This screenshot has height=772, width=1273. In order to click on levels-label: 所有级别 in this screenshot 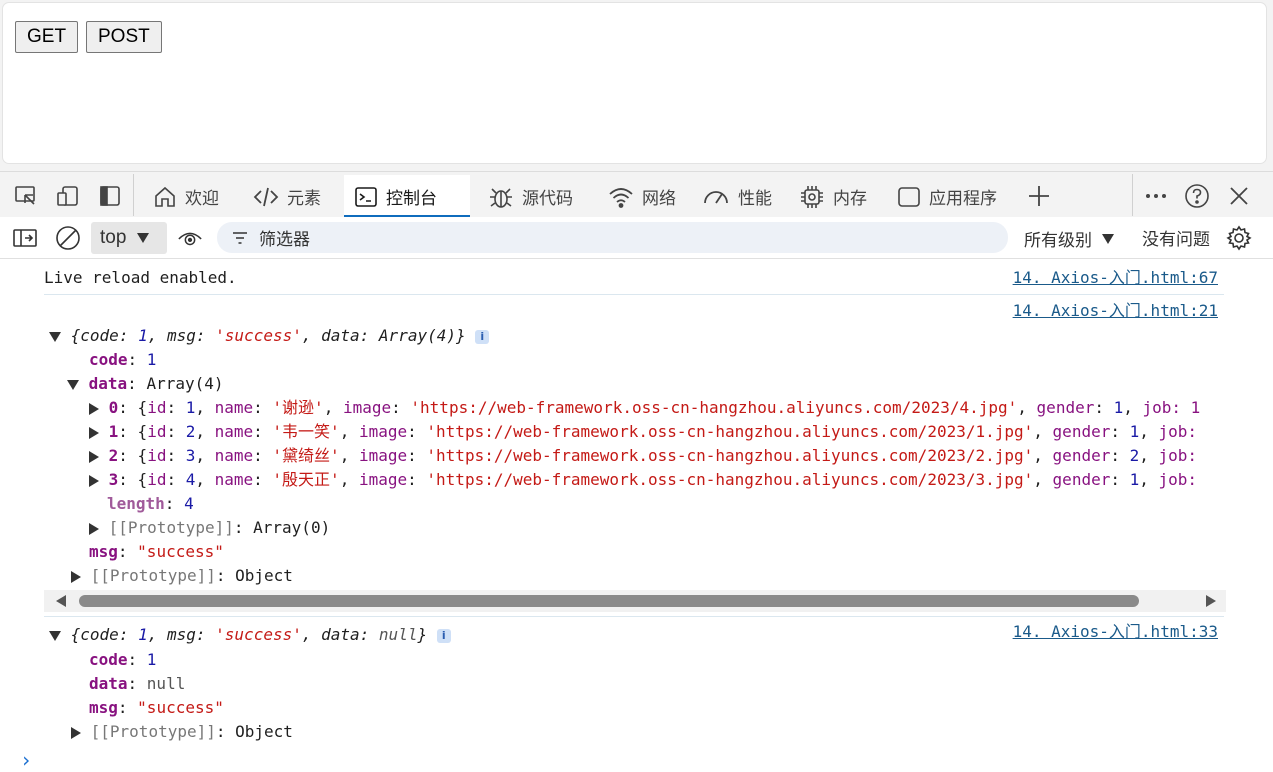, I will do `click(1058, 241)`.